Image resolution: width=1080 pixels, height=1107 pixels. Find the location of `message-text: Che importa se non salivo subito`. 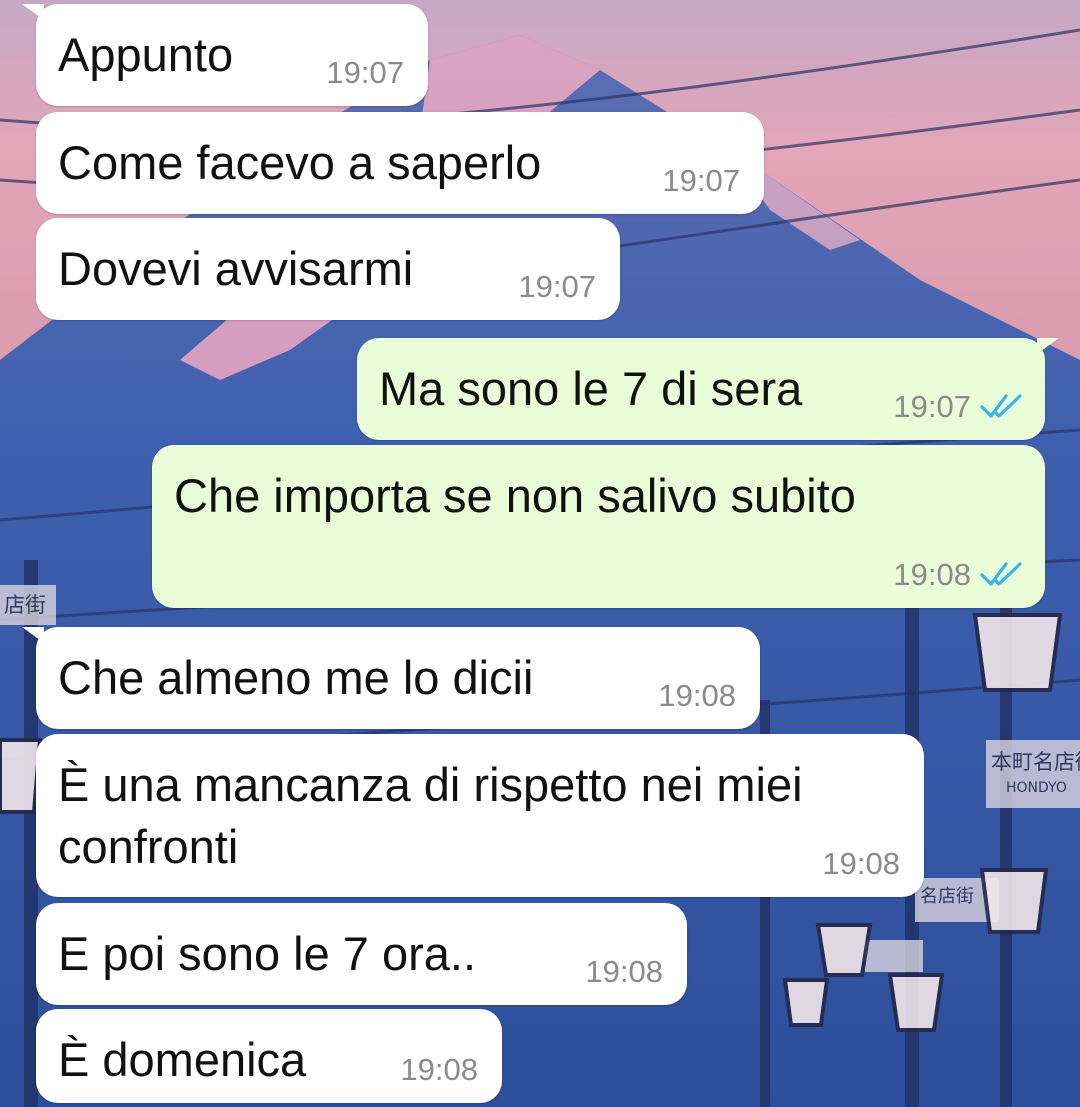

message-text: Che importa se non salivo subito is located at coordinates (515, 495).